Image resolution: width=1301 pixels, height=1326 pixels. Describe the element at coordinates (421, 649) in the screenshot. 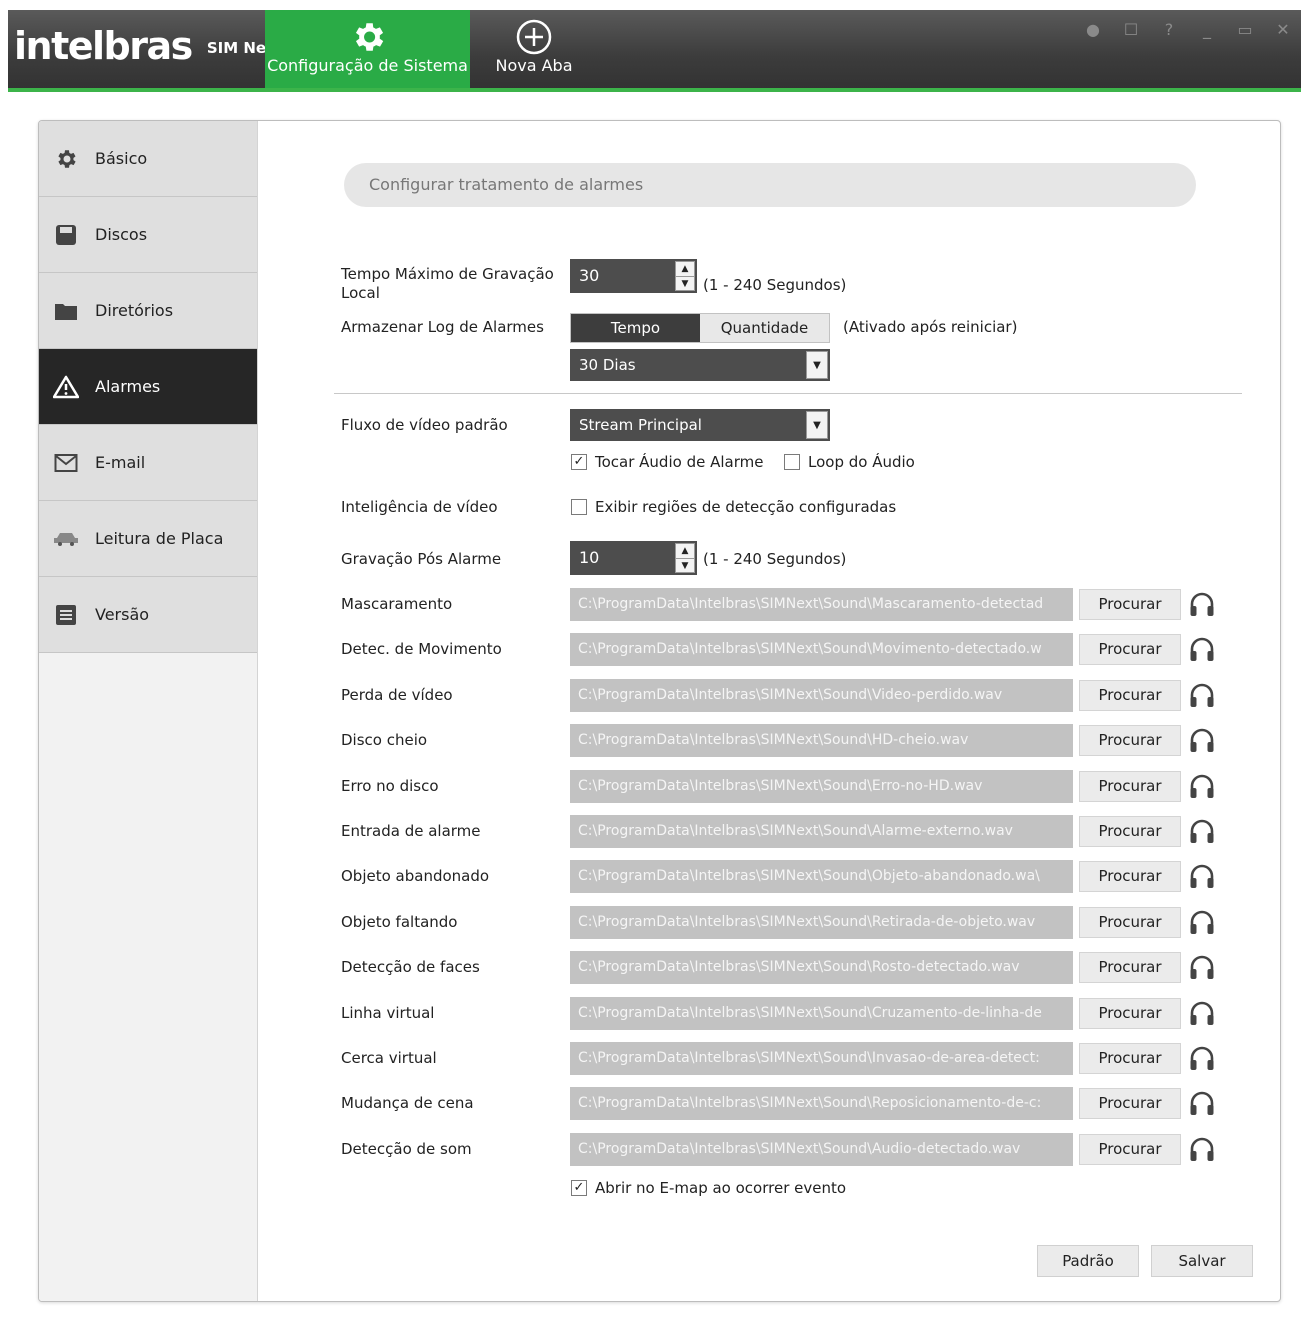

I see `sound-row-label: Detec. de Movimento` at that location.